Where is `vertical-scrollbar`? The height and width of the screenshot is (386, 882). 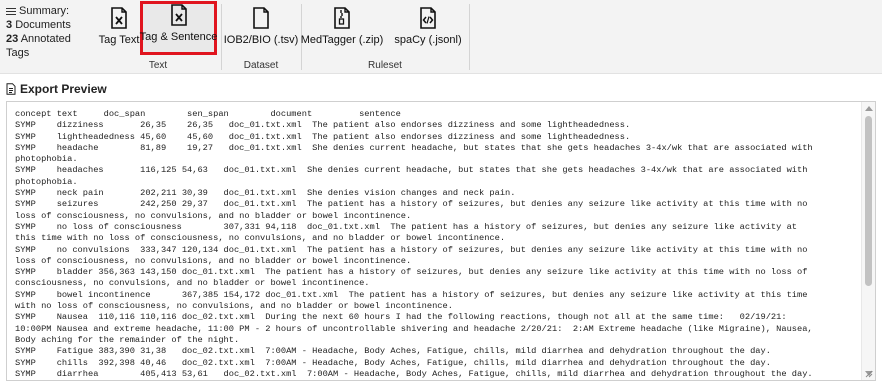 vertical-scrollbar is located at coordinates (868, 241).